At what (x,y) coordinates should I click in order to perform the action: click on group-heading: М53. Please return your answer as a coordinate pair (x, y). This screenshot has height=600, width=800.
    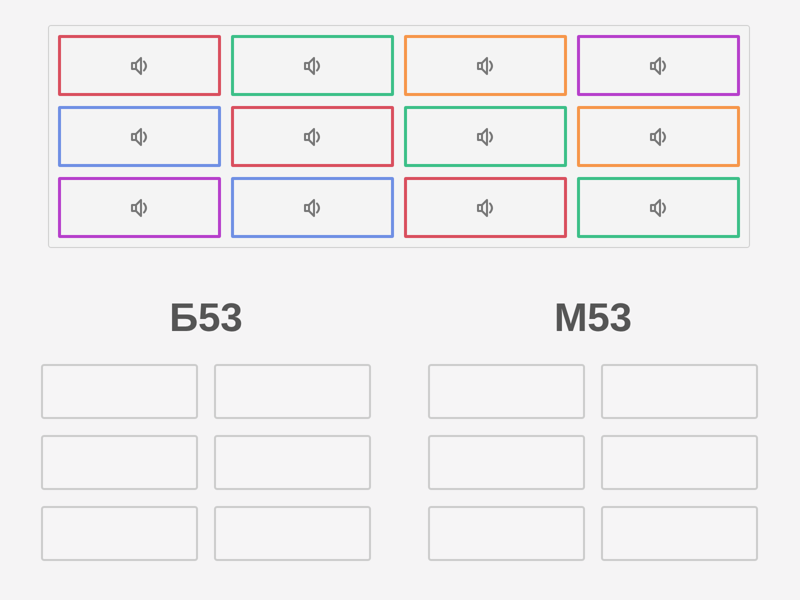
    Looking at the image, I should click on (593, 318).